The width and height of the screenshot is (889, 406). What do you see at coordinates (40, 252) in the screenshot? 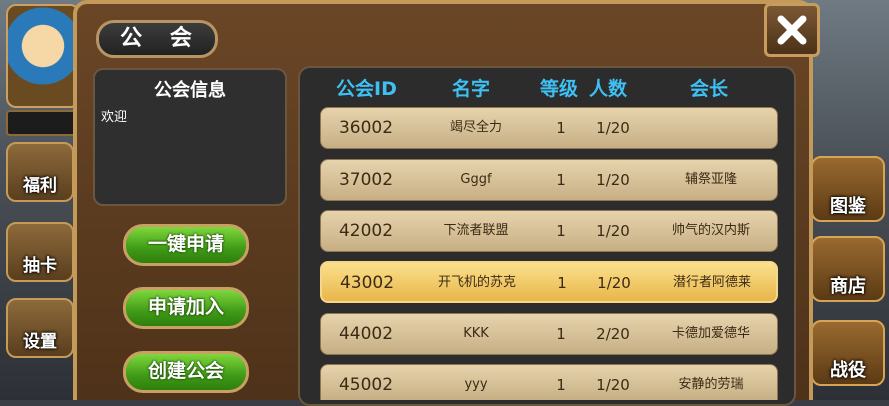
I see `draw-card-button: 抽卡` at bounding box center [40, 252].